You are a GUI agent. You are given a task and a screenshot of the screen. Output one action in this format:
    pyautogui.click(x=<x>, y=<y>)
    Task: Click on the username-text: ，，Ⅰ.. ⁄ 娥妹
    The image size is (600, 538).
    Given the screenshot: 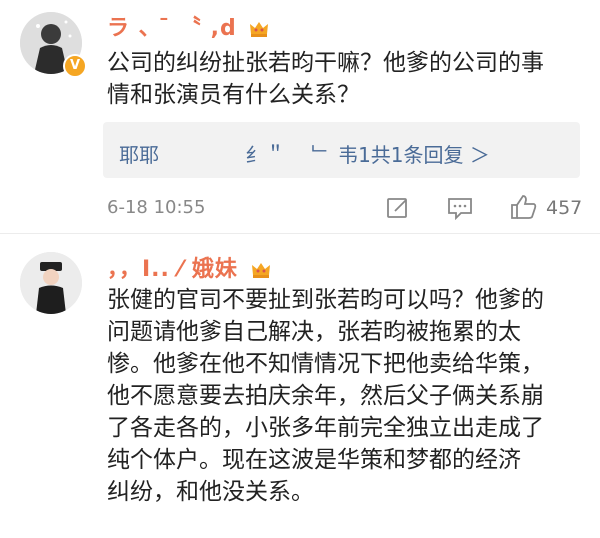 What is the action you would take?
    pyautogui.click(x=172, y=269)
    